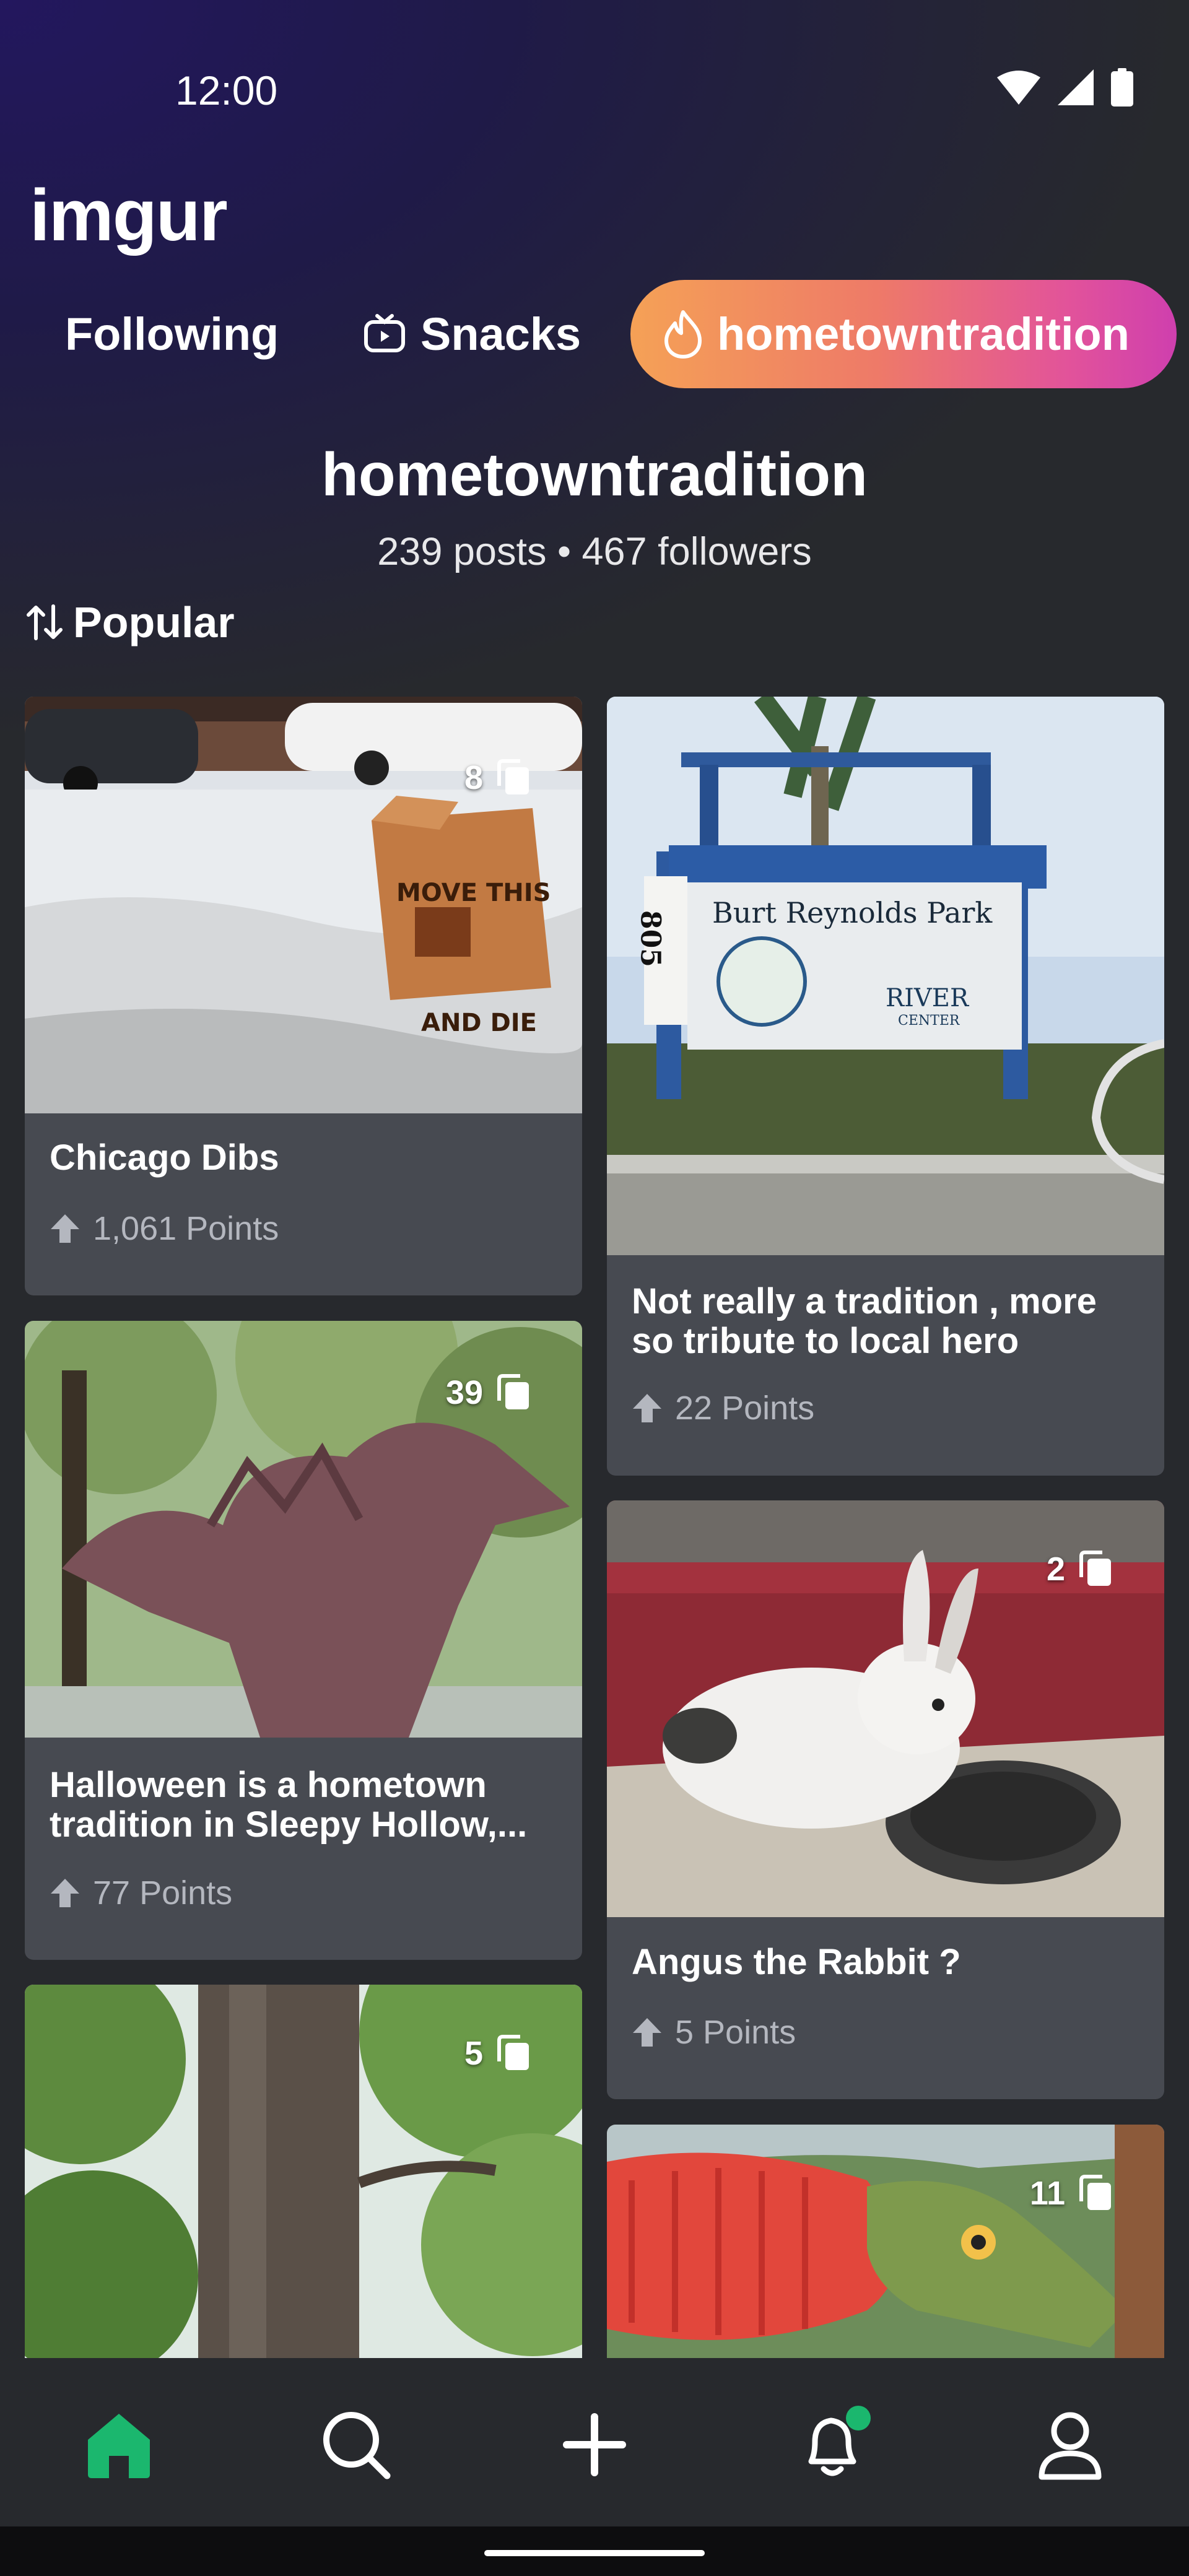 The width and height of the screenshot is (1189, 2576). What do you see at coordinates (473, 2053) in the screenshot?
I see `image-count-value: 5` at bounding box center [473, 2053].